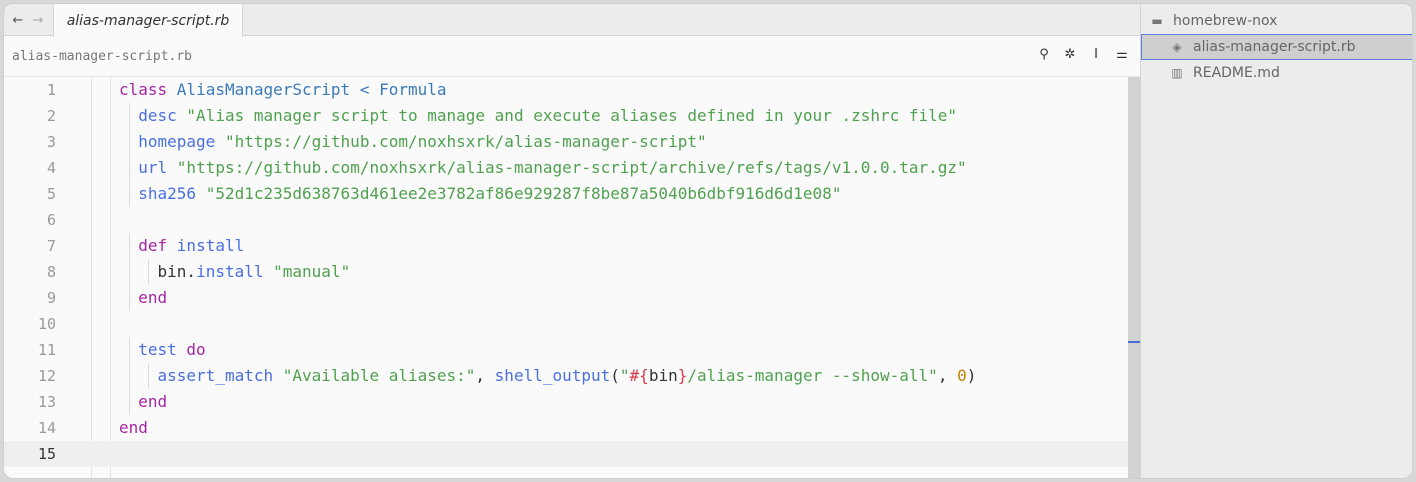 This screenshot has width=1416, height=482. Describe the element at coordinates (566, 454) in the screenshot. I see `code-line: 15` at that location.